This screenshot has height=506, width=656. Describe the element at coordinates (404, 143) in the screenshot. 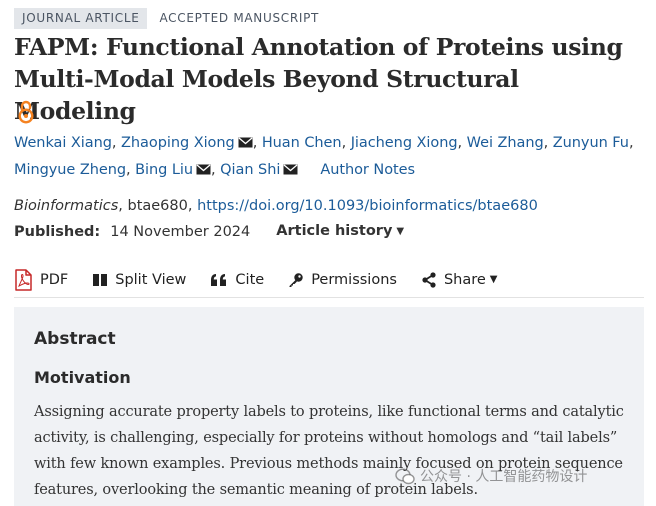

I see `author-link: Jiacheng Xiong` at that location.